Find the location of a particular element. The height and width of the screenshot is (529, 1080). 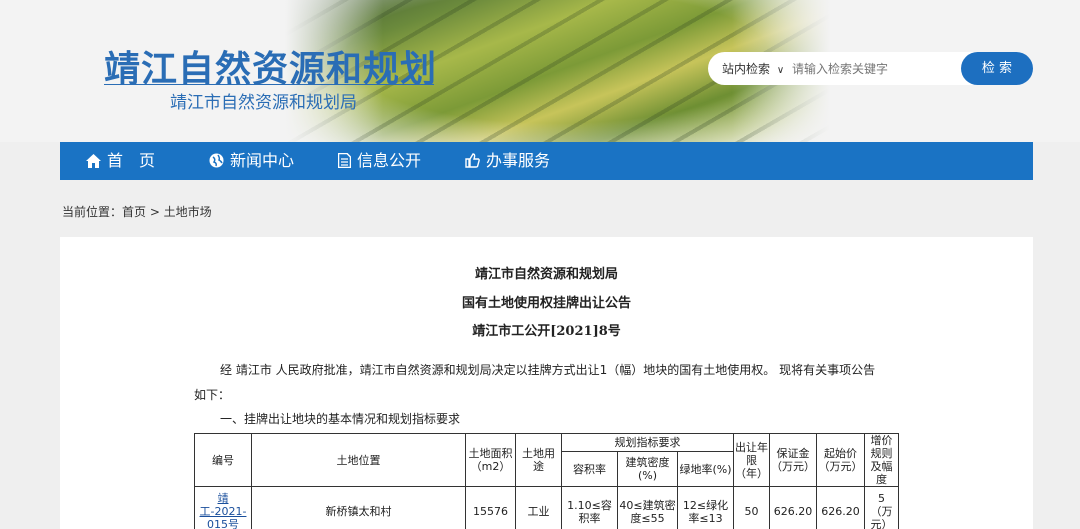

search-input is located at coordinates (872, 68).